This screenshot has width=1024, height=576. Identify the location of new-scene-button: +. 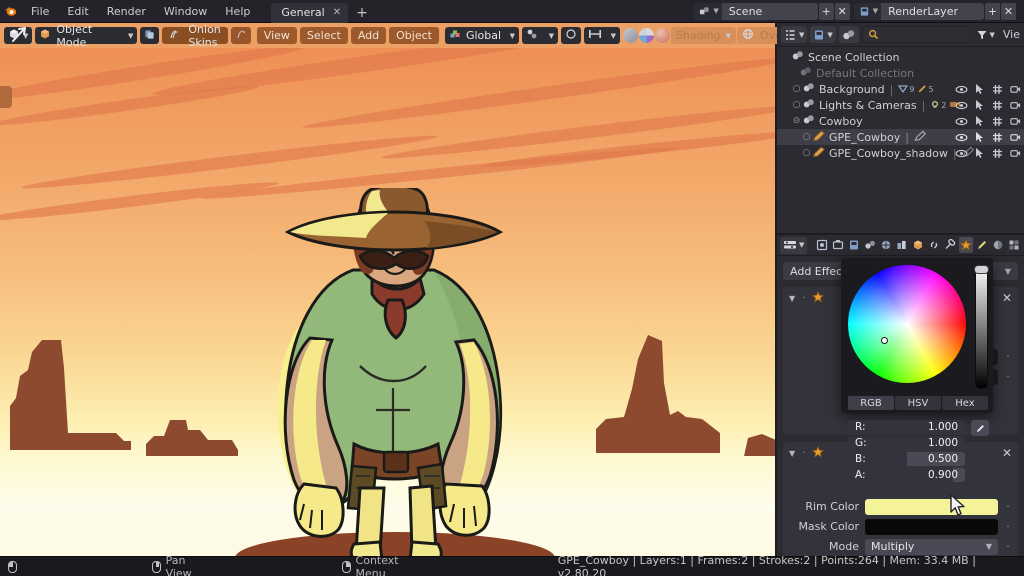
(826, 11).